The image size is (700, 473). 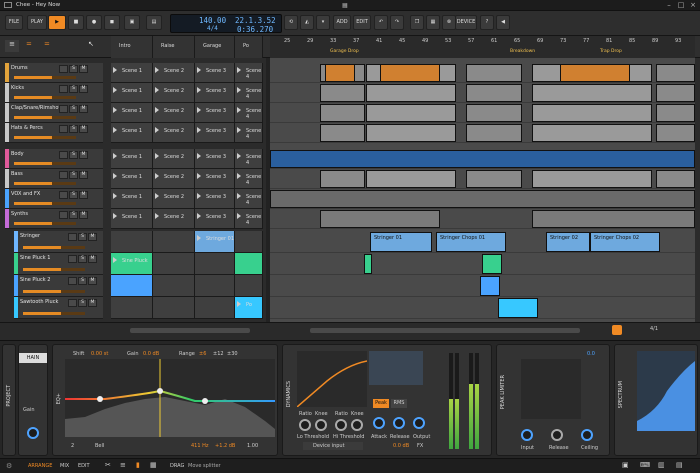 I want to click on ceiling-knob, so click(x=587, y=435).